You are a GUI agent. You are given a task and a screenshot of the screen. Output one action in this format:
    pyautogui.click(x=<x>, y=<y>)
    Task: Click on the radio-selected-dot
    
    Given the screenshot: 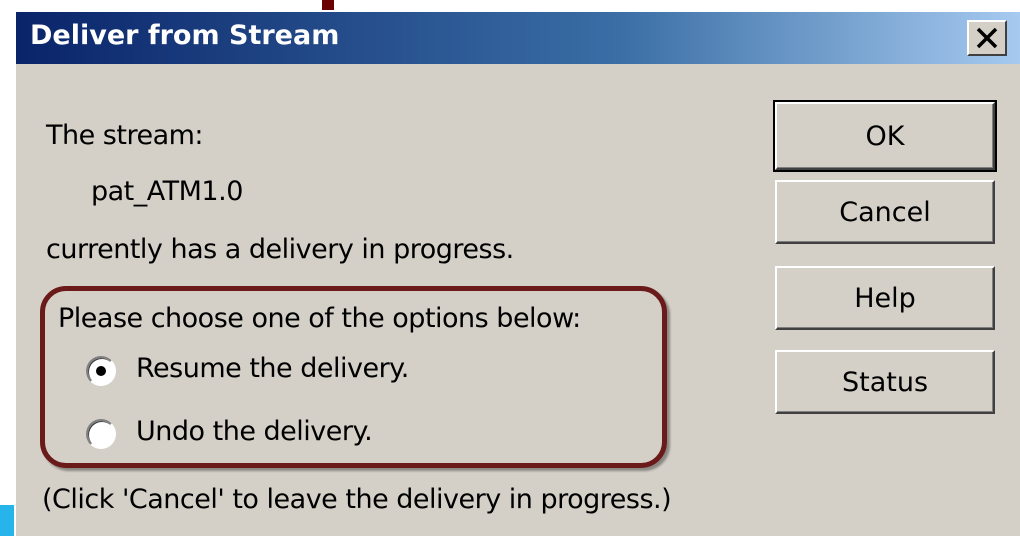 What is the action you would take?
    pyautogui.click(x=101, y=371)
    